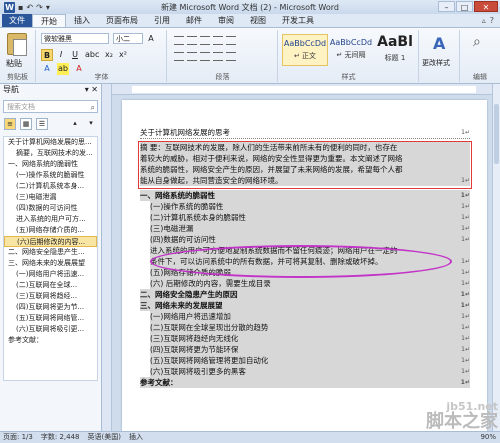  Describe the element at coordinates (446, 6) in the screenshot. I see `minimize-button: –` at that location.